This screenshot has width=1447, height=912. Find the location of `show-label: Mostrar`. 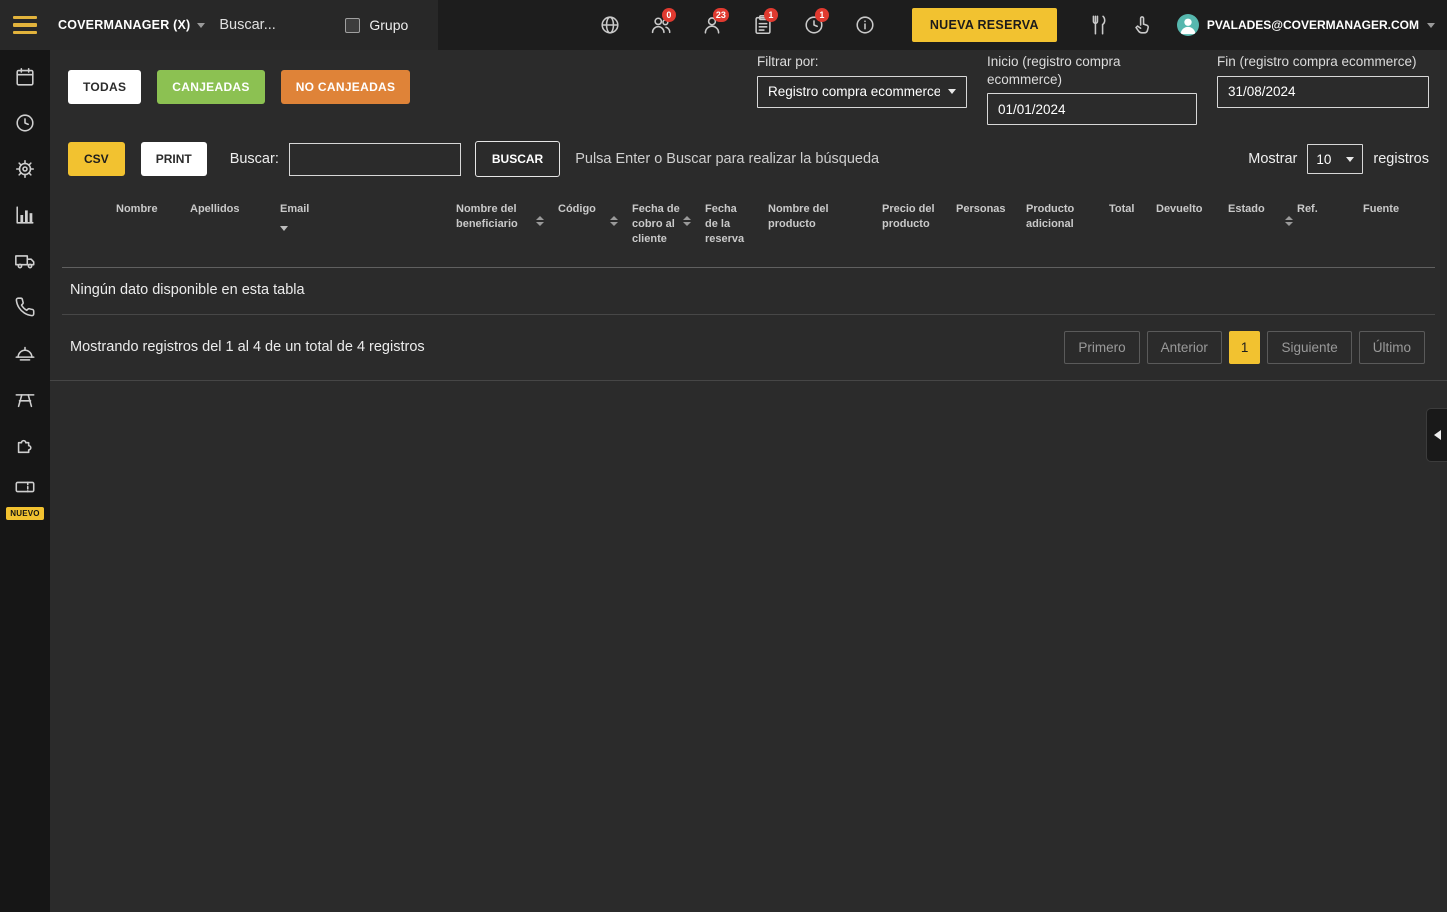

show-label: Mostrar is located at coordinates (1273, 159).